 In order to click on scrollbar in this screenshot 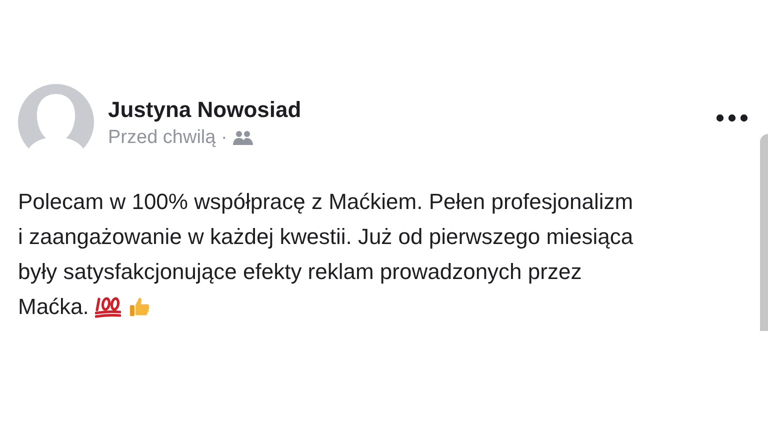, I will do `click(764, 232)`.